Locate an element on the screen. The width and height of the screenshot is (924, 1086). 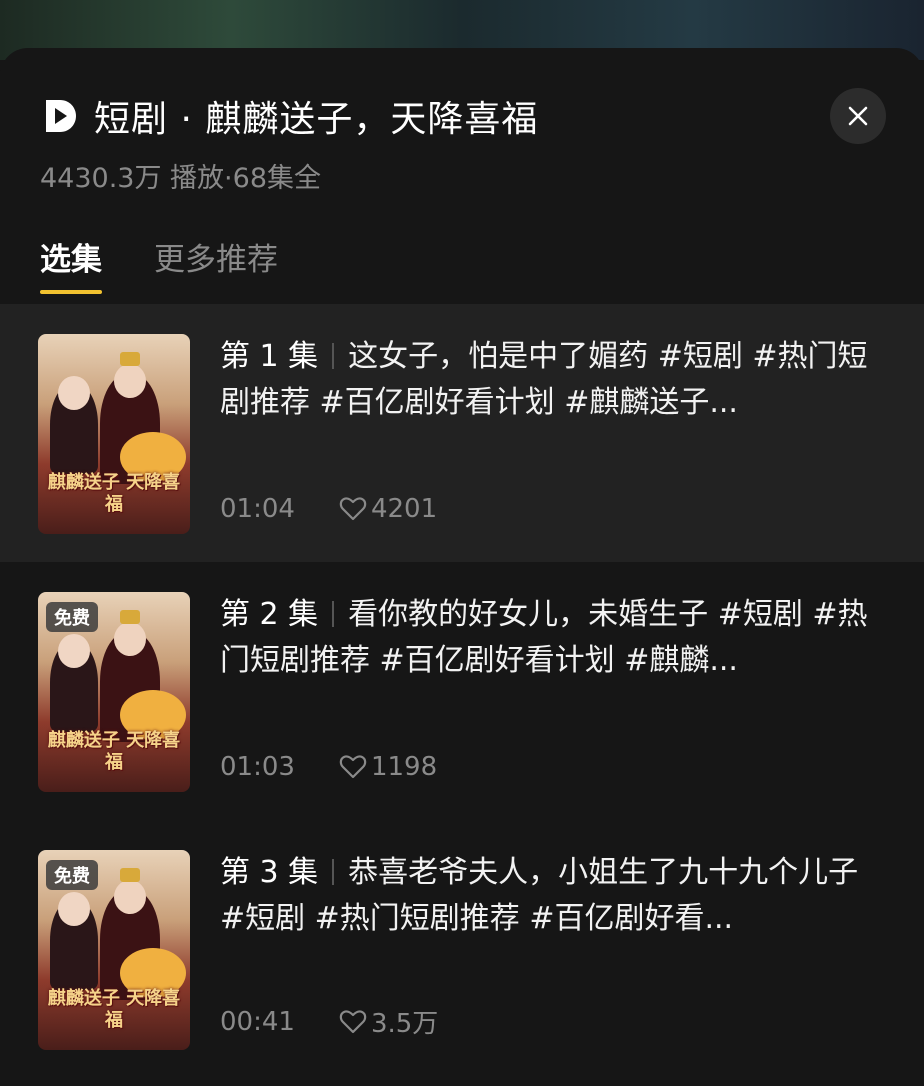
close-button is located at coordinates (858, 116).